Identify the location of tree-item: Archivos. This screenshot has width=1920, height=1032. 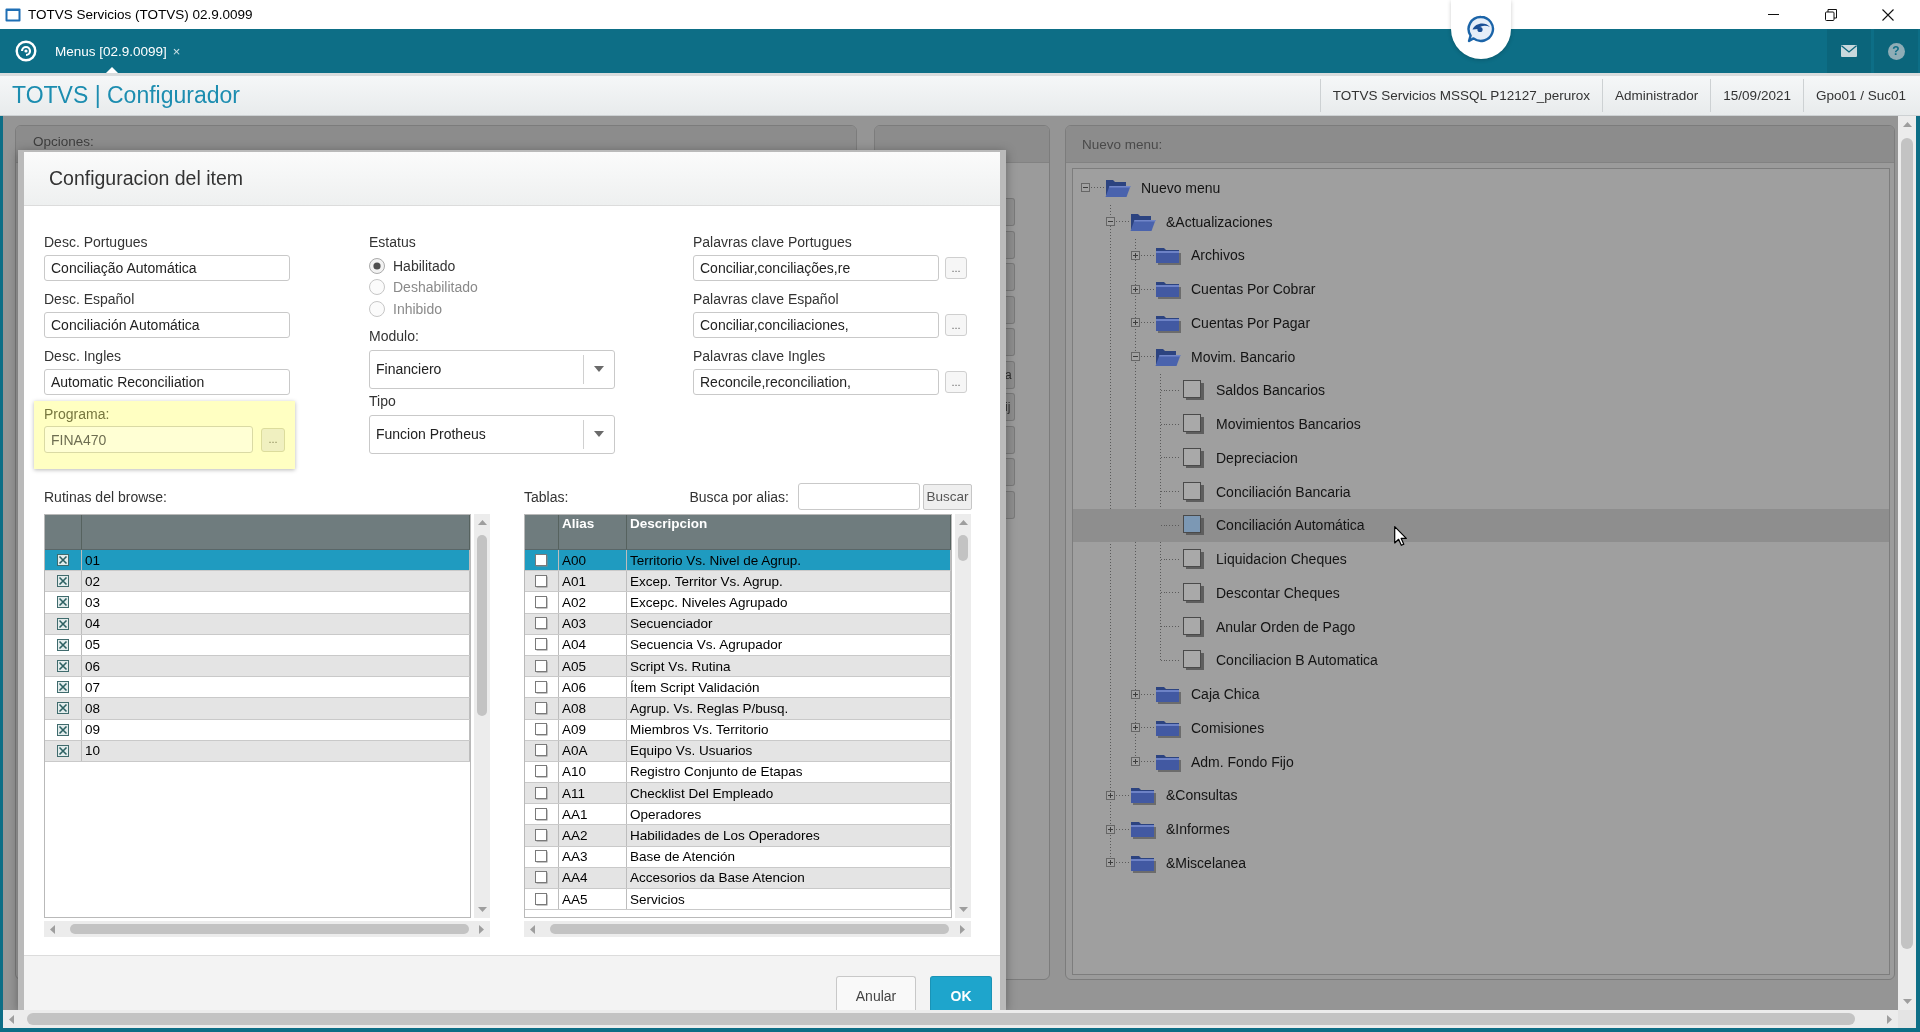
(1481, 255).